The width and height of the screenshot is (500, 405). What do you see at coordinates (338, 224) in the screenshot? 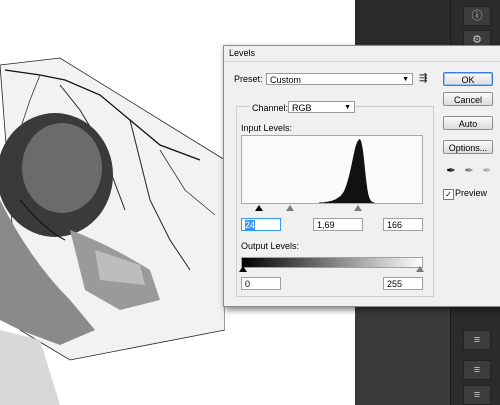
I see `input-gamma-field: 1,69` at bounding box center [338, 224].